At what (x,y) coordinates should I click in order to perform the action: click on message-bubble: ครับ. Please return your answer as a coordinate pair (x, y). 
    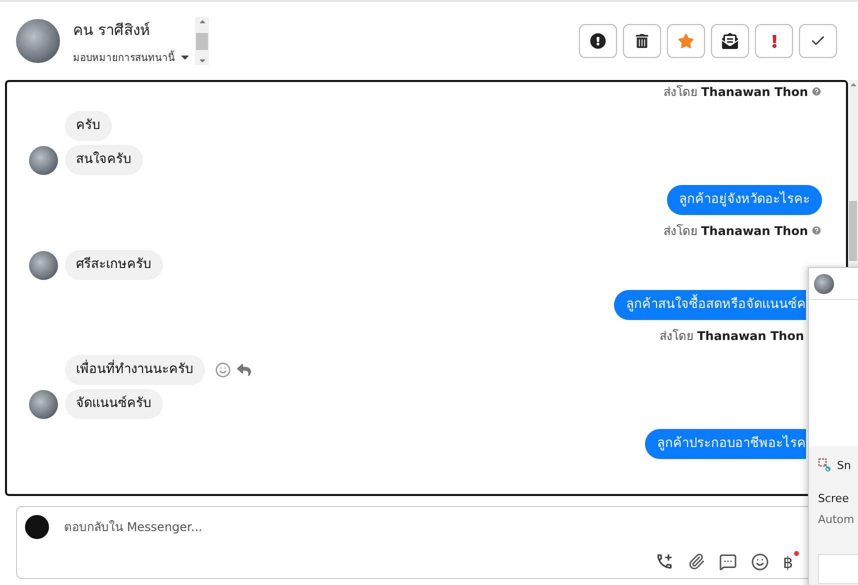
    Looking at the image, I should click on (88, 126).